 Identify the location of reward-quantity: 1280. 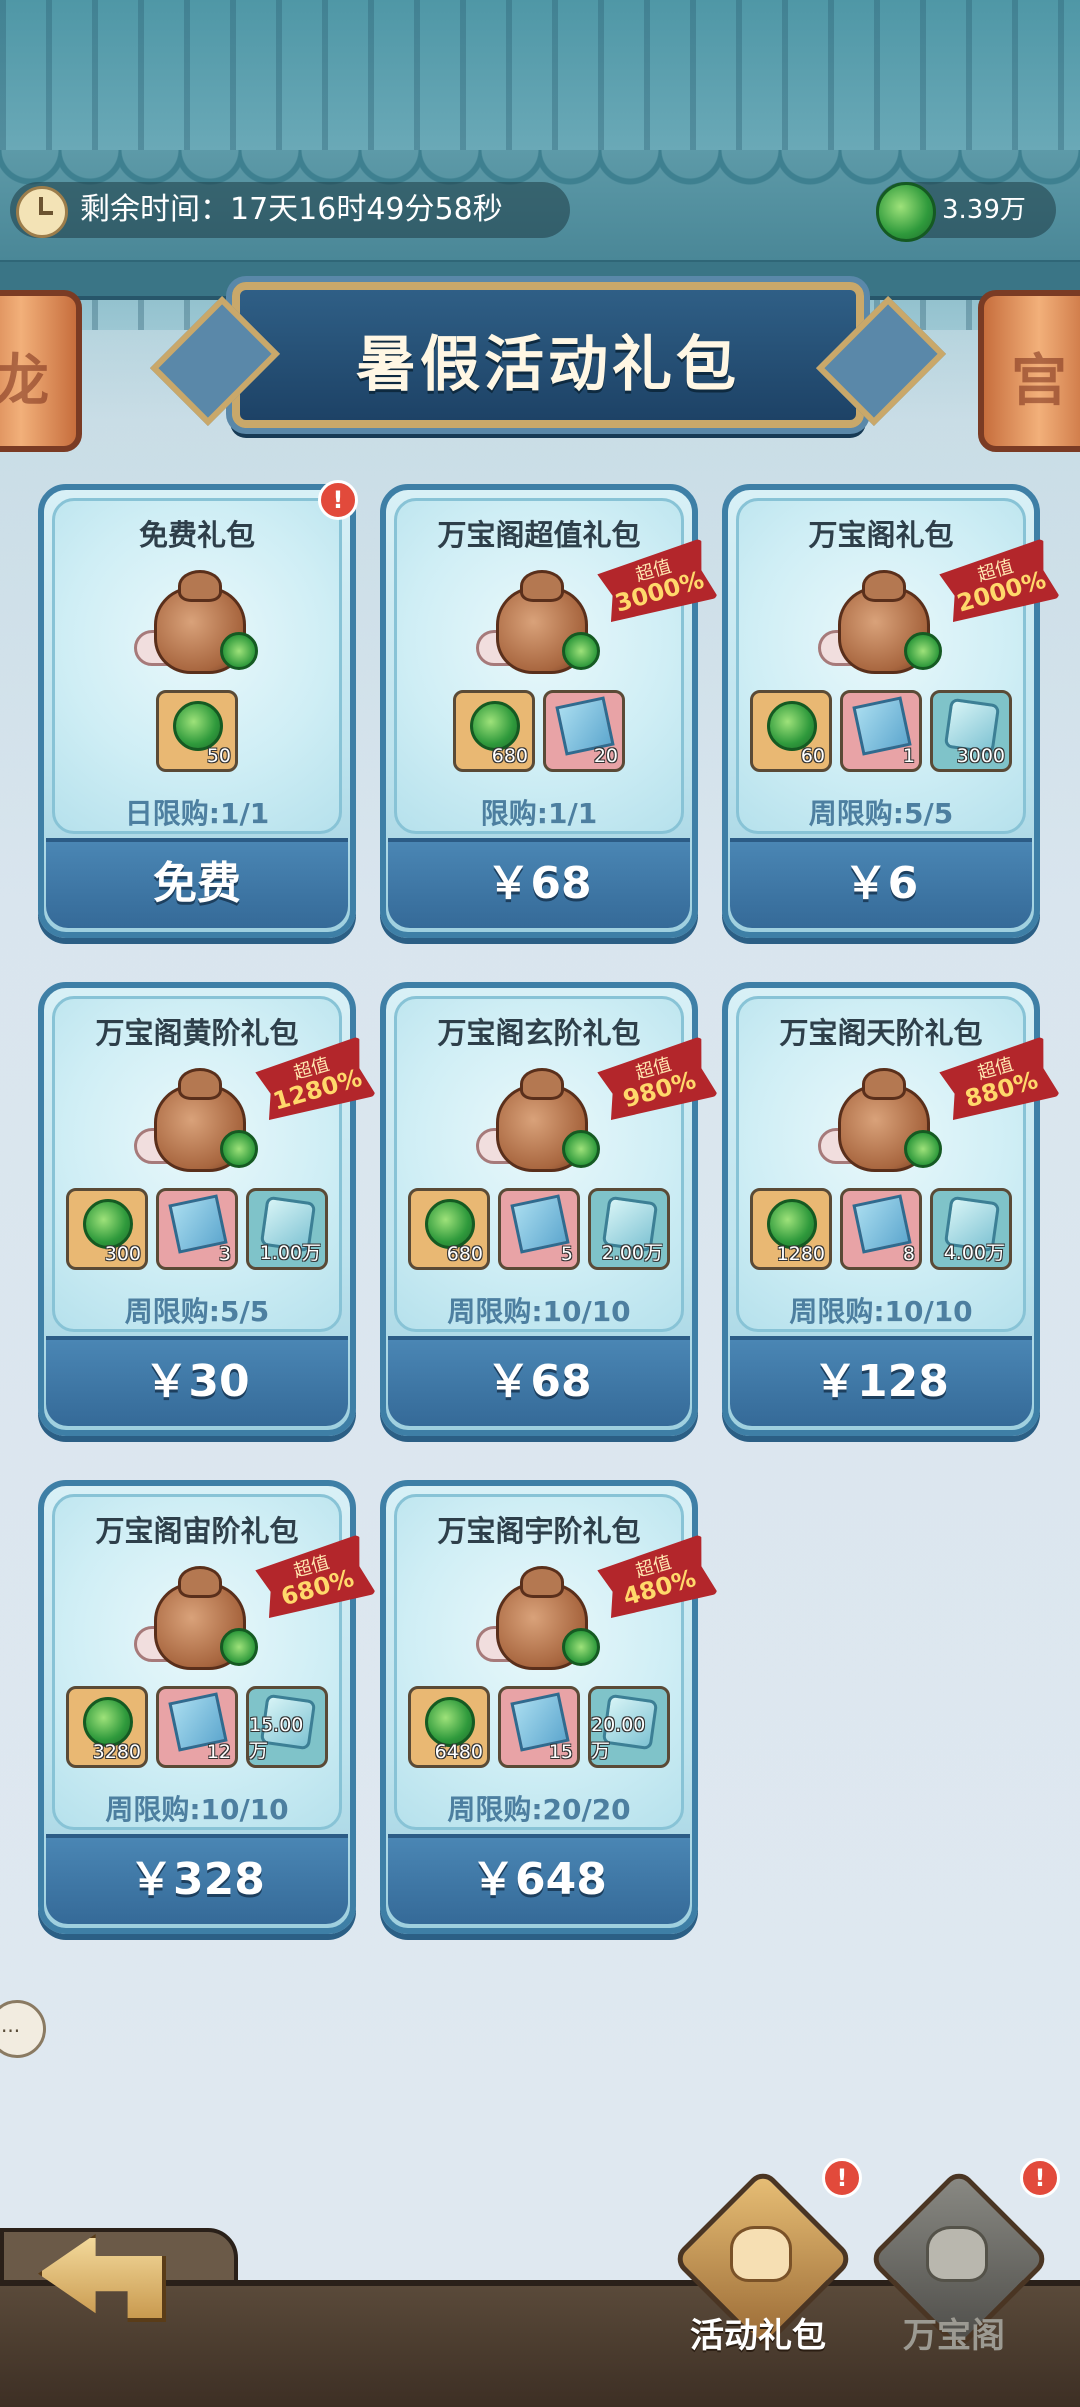
(800, 1254).